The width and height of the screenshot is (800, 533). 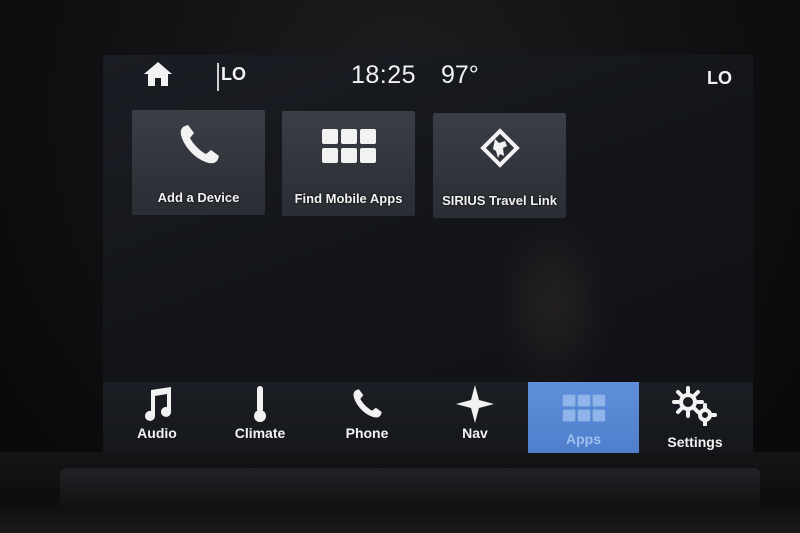 What do you see at coordinates (695, 442) in the screenshot?
I see `nav-tab-label: Settings` at bounding box center [695, 442].